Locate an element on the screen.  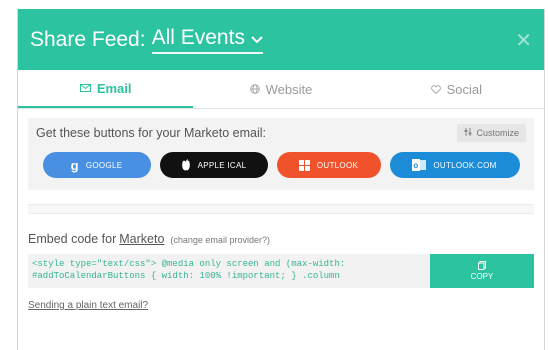
windows-icon is located at coordinates (304, 165).